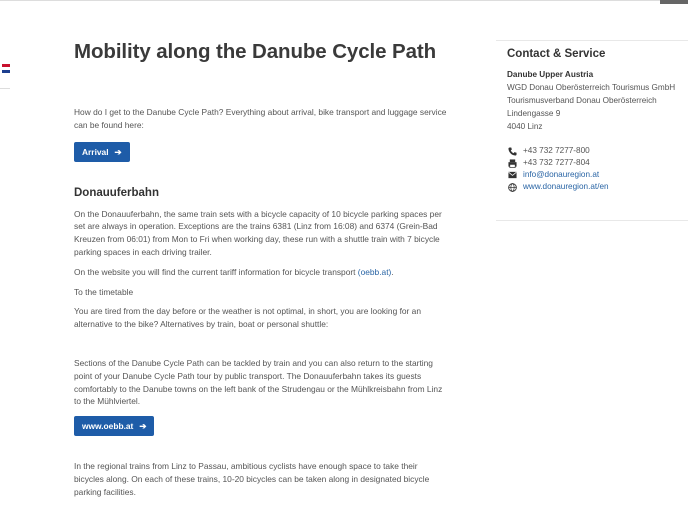 The width and height of the screenshot is (688, 508). I want to click on left-divider, so click(5, 88).